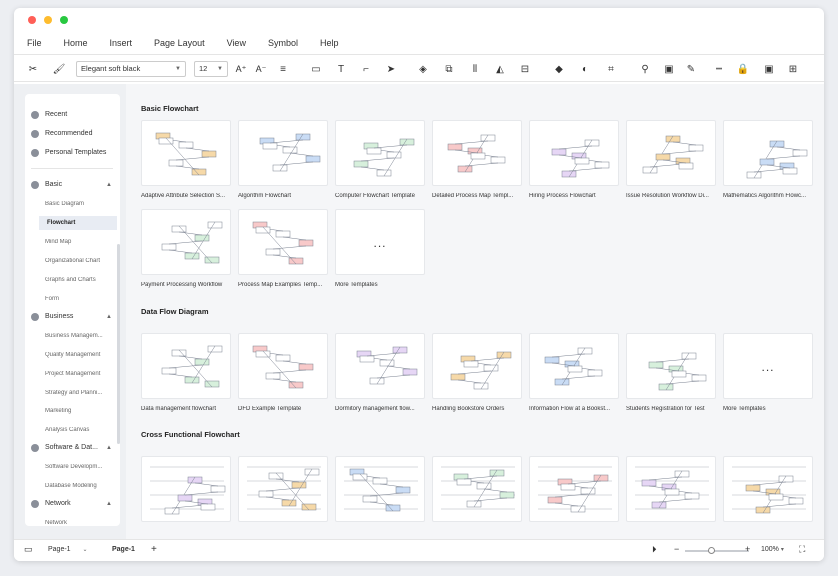 The width and height of the screenshot is (838, 576). I want to click on align-text-icon: ≡, so click(283, 69).